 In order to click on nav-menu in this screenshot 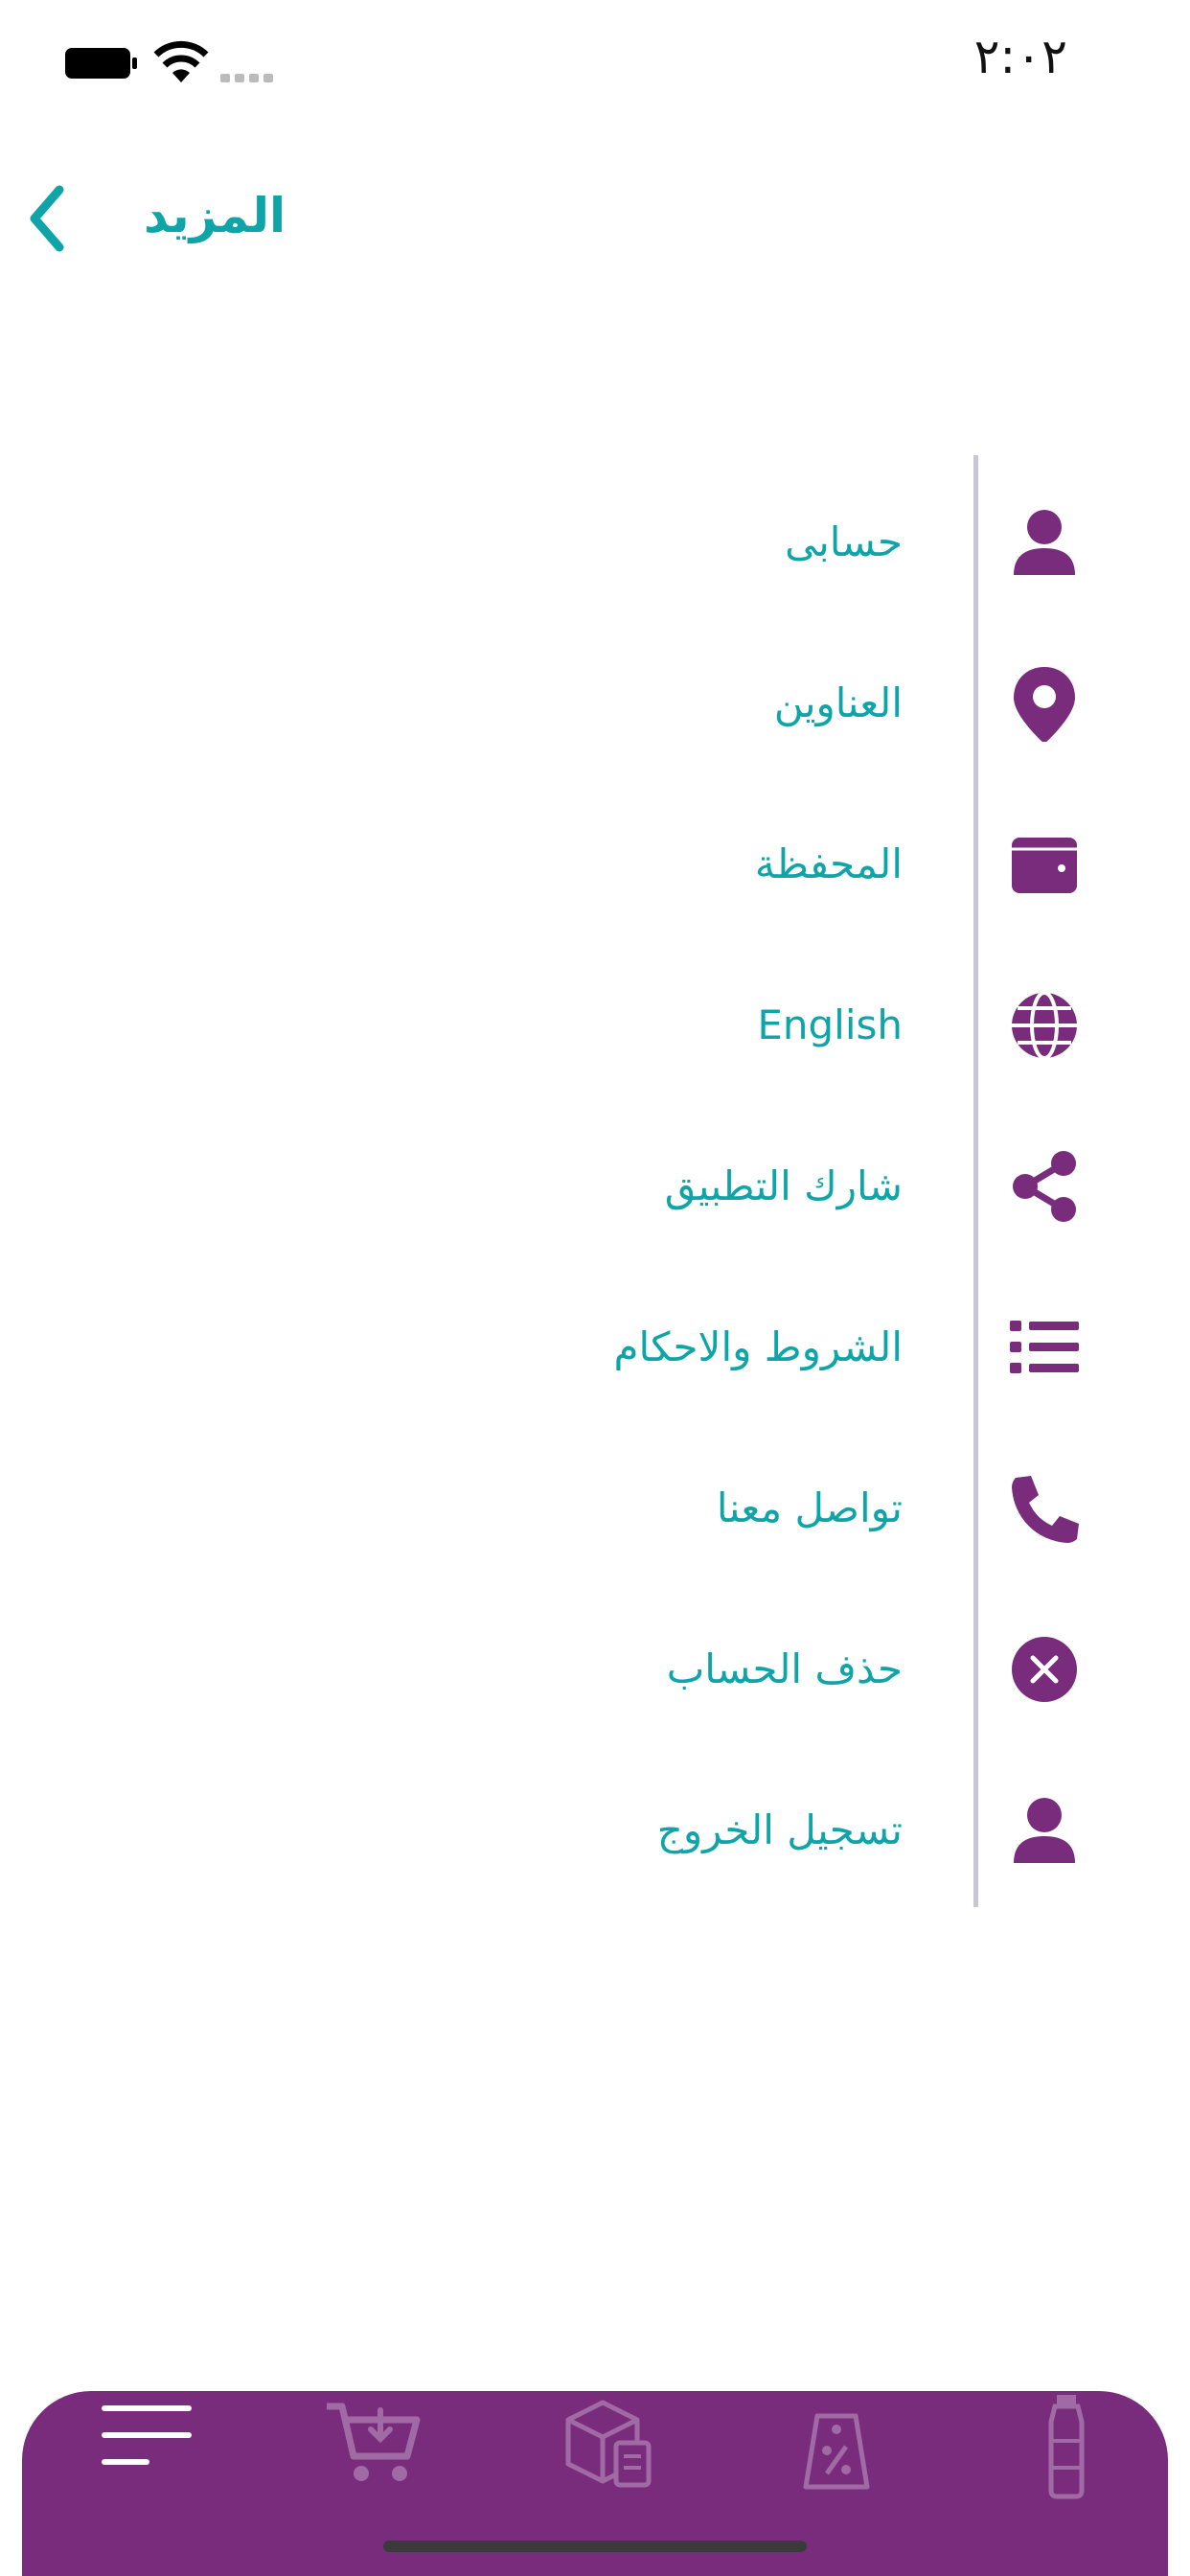, I will do `click(147, 2448)`.